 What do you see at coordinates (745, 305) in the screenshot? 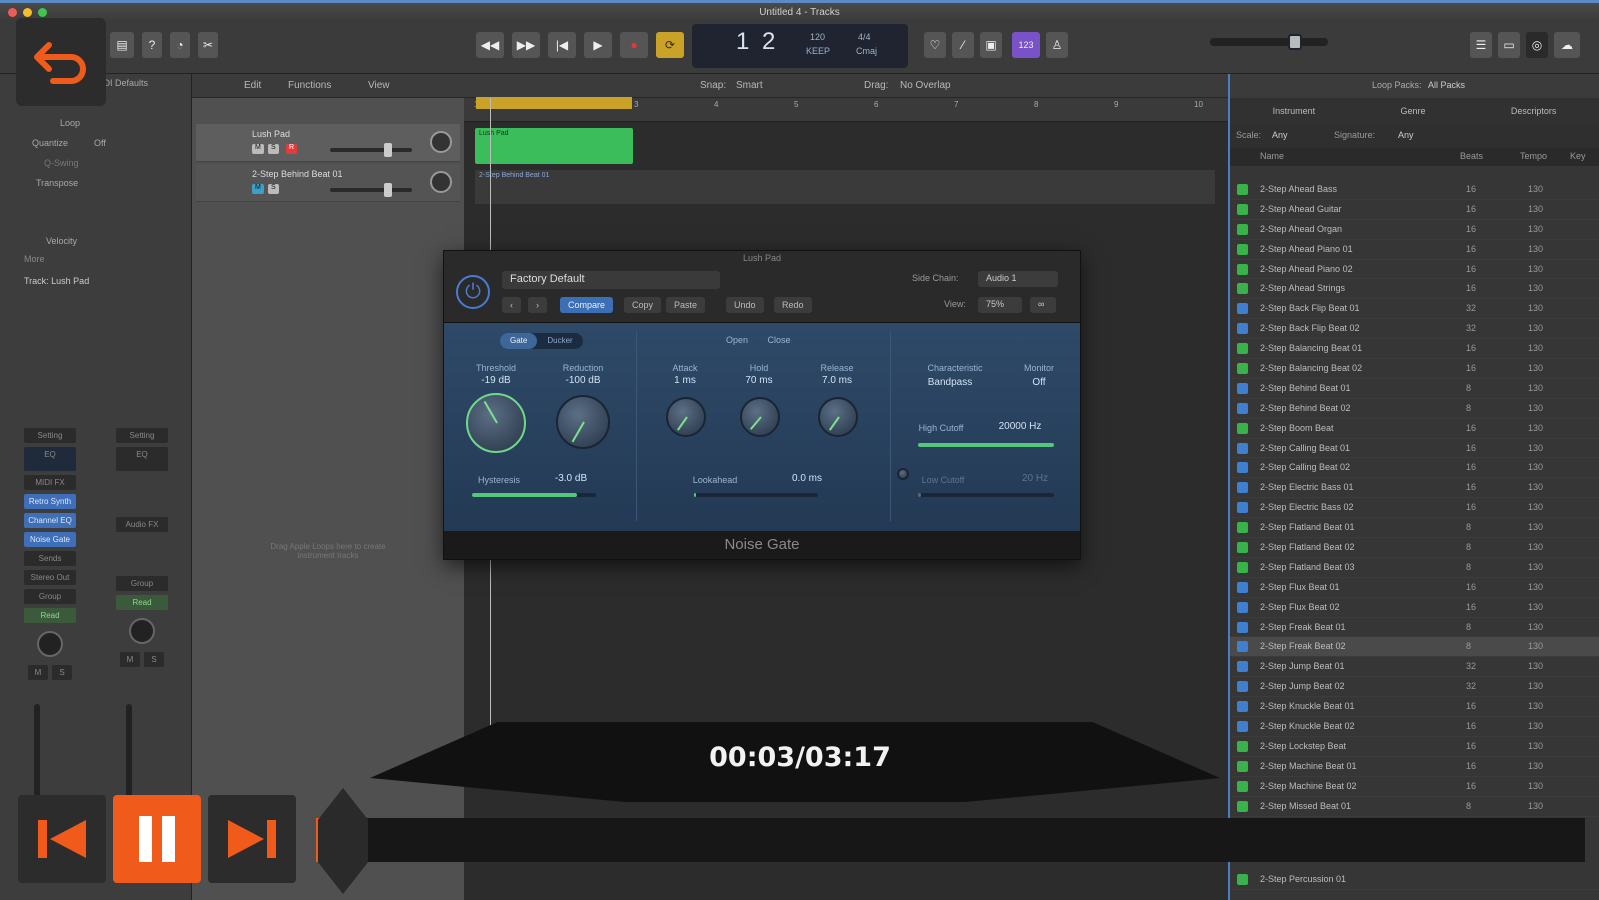
I see `undo-button: Undo` at bounding box center [745, 305].